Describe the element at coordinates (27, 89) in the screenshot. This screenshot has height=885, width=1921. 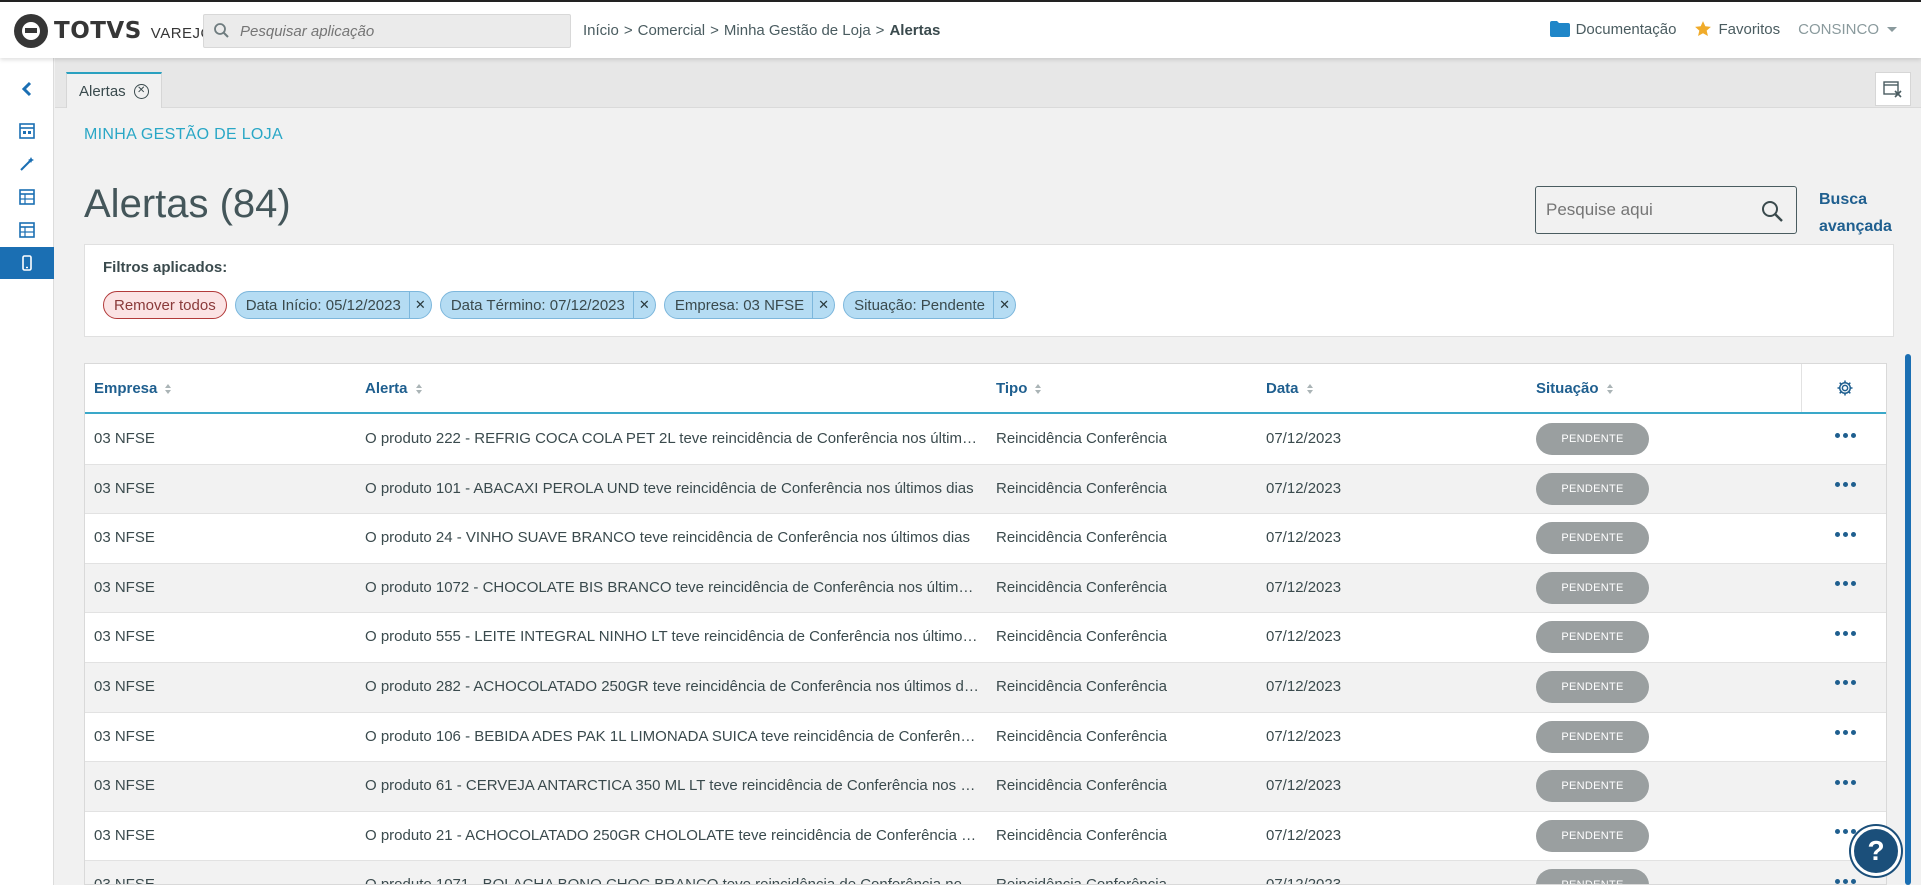
I see `collapse-menu-button` at that location.